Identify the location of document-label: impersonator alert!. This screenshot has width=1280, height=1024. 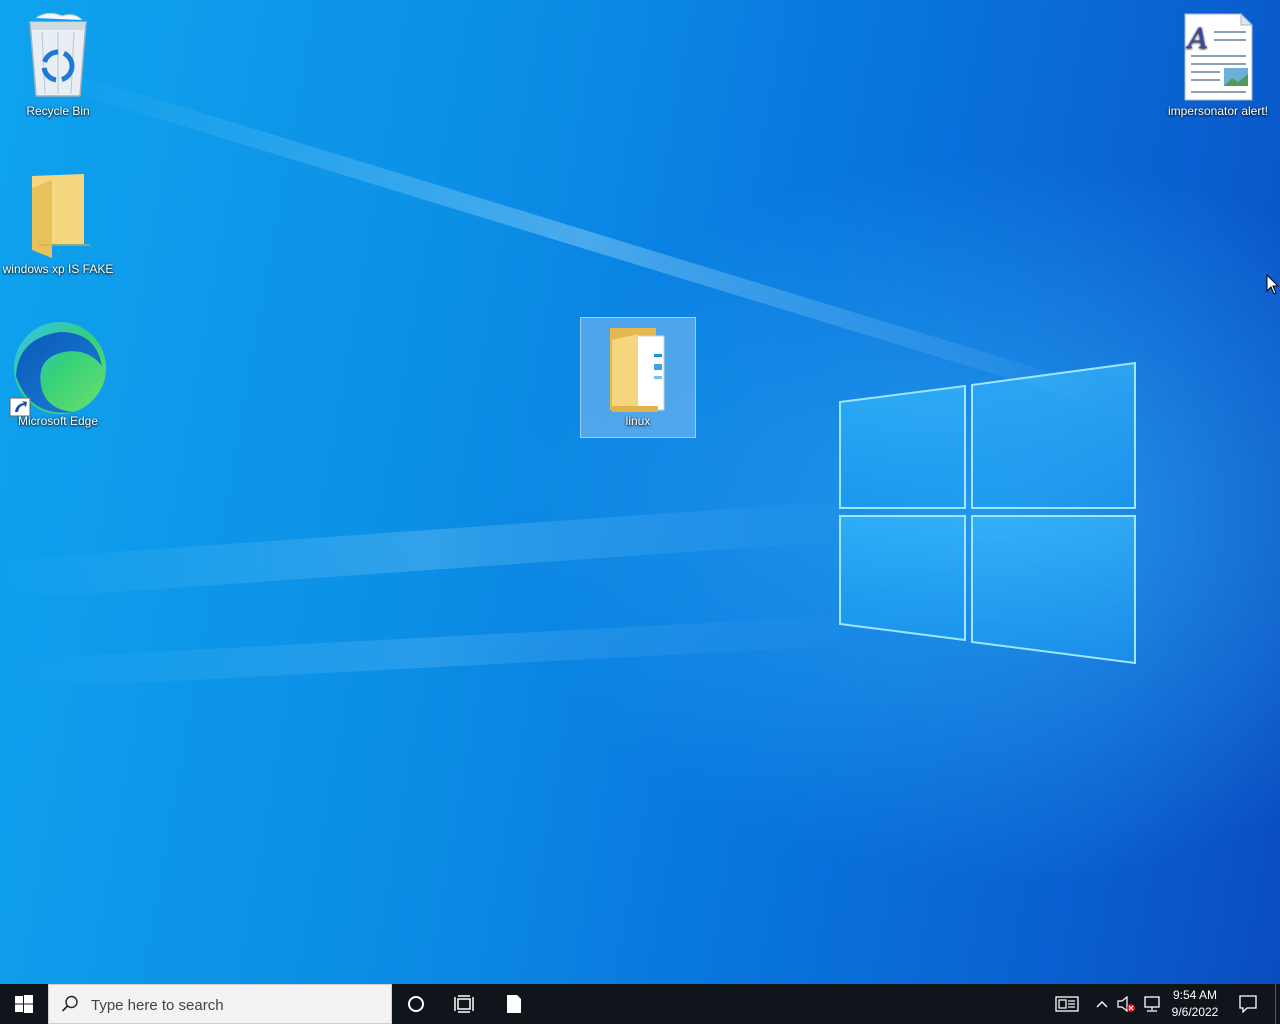
(1218, 111).